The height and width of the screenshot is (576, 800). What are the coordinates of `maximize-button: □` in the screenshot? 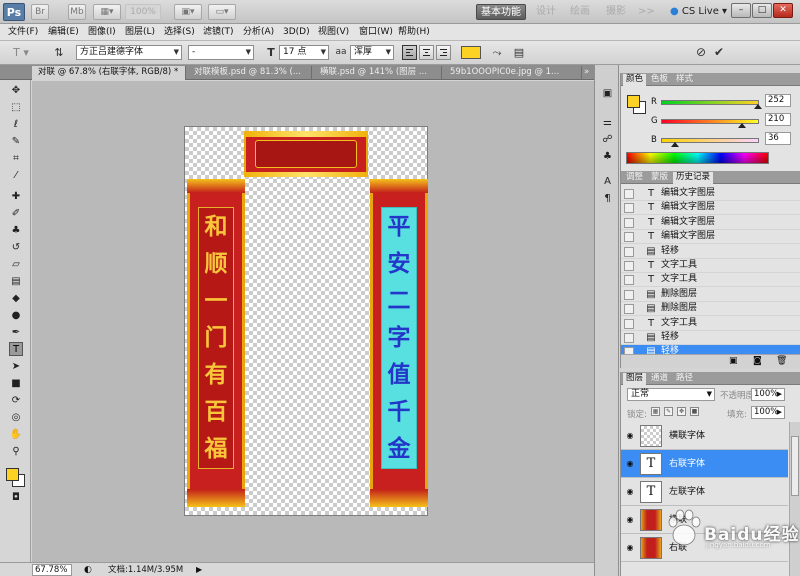 It's located at (762, 10).